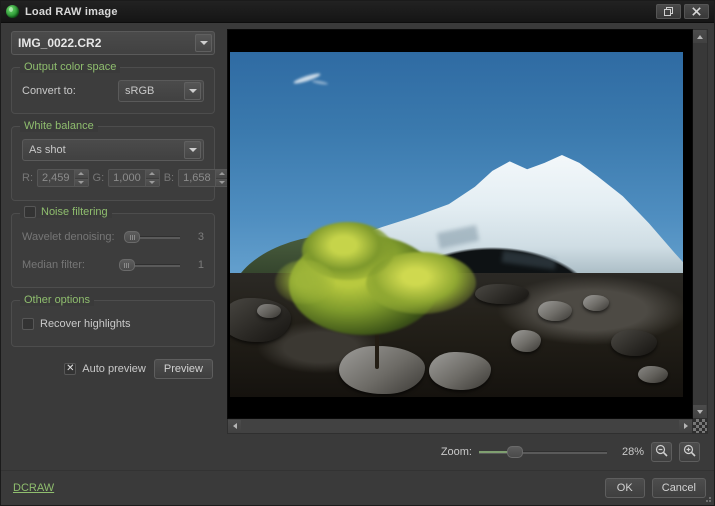  Describe the element at coordinates (113, 91) in the screenshot. I see `convert-to-row: Convert to: sRGB` at that location.